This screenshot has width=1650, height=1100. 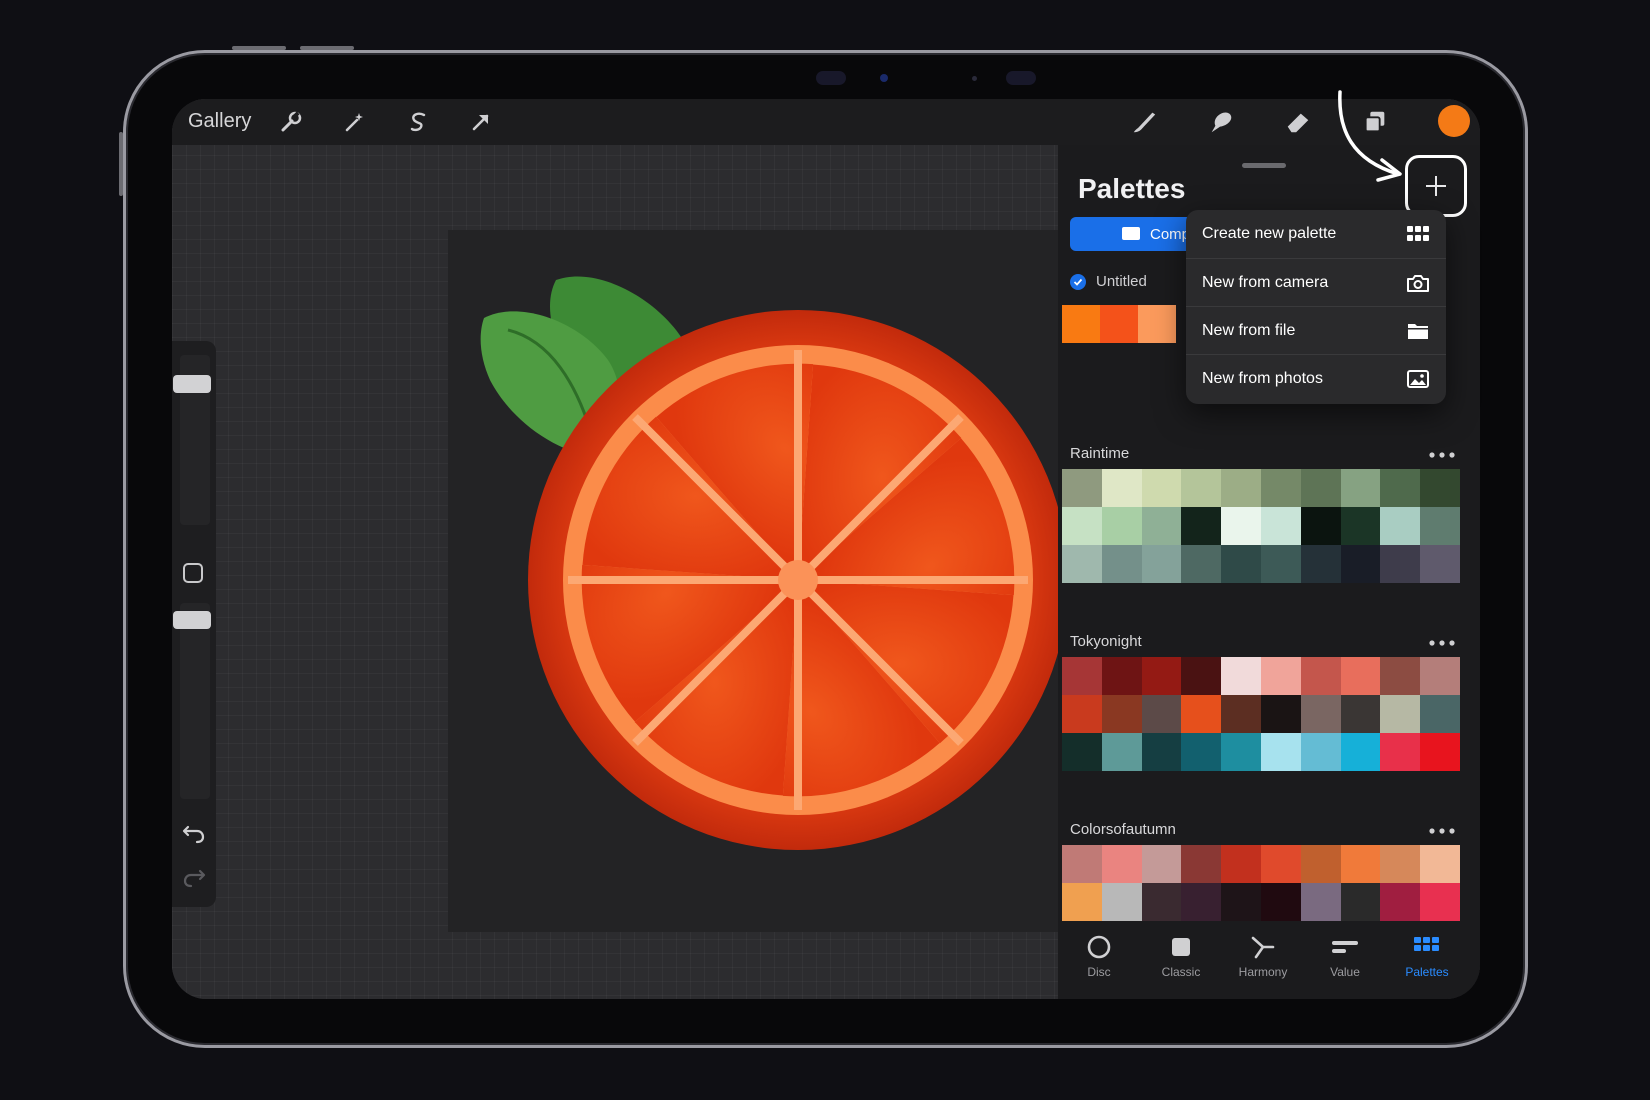 I want to click on tab-harmony: Harmony, so click(x=1263, y=956).